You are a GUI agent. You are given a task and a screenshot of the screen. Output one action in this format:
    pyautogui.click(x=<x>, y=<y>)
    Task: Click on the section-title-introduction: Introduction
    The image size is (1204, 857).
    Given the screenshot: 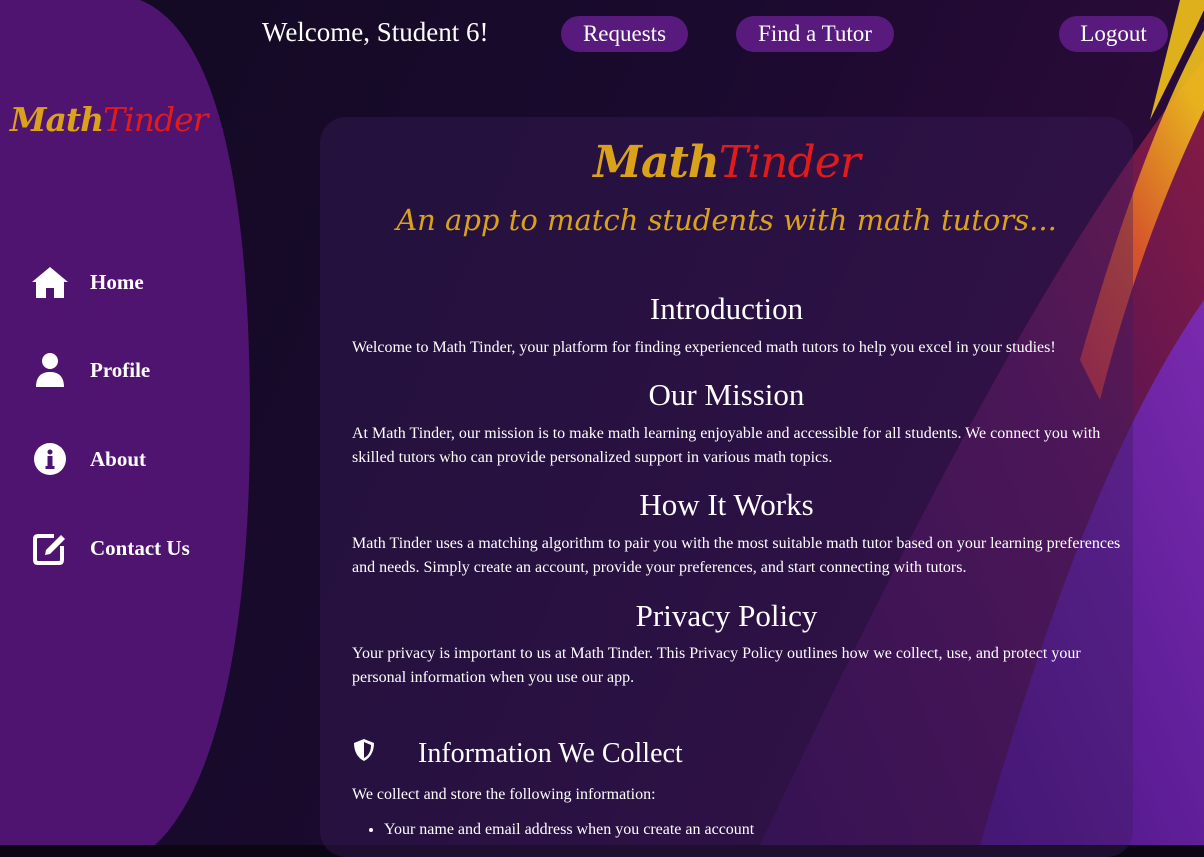 What is the action you would take?
    pyautogui.click(x=726, y=308)
    